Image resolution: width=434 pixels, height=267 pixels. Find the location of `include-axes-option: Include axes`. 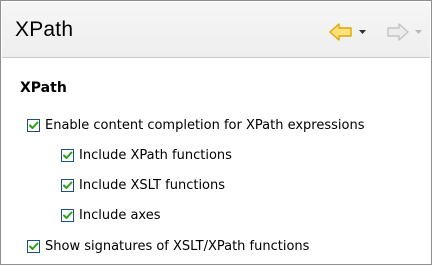

include-axes-option: Include axes is located at coordinates (111, 215).